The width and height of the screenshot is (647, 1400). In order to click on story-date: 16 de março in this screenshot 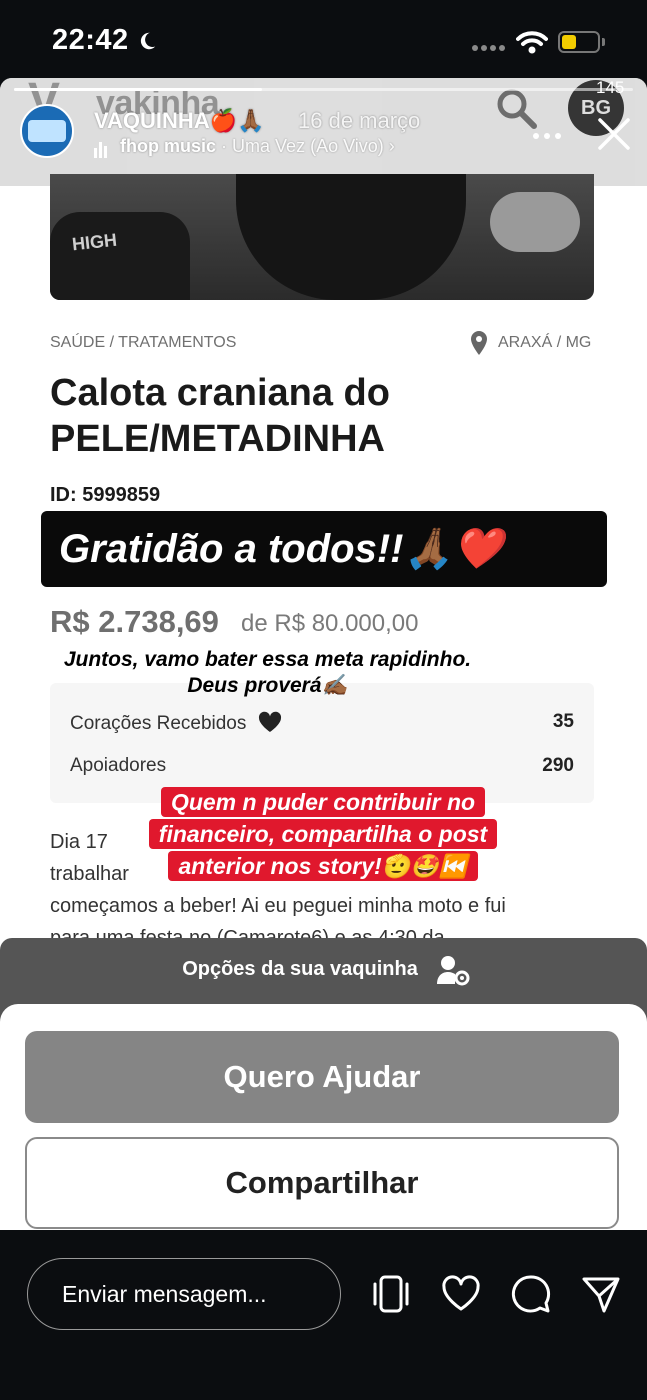, I will do `click(359, 120)`.